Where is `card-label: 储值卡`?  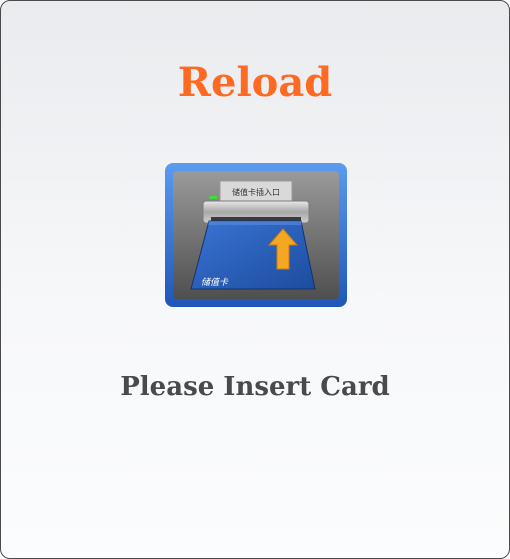 card-label: 储值卡 is located at coordinates (215, 282).